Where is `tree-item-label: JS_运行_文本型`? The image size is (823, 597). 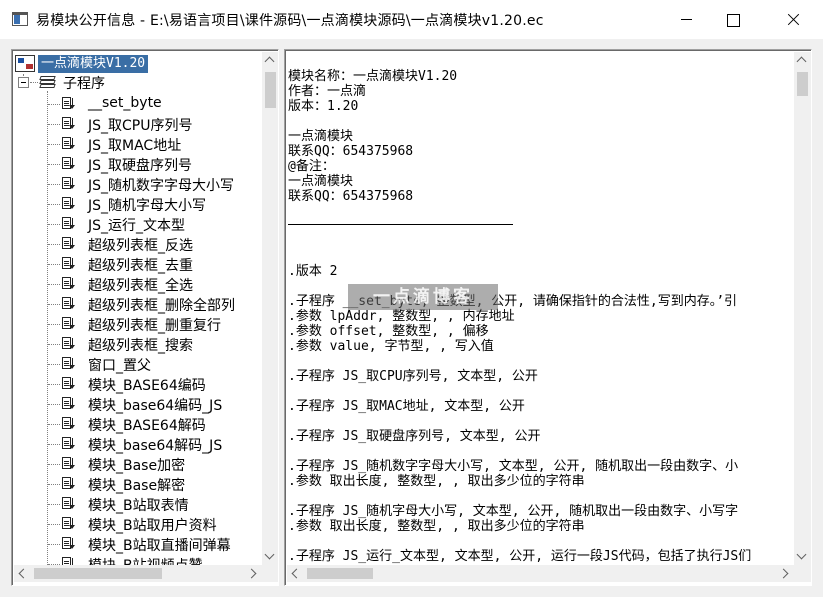
tree-item-label: JS_运行_文本型 is located at coordinates (137, 226).